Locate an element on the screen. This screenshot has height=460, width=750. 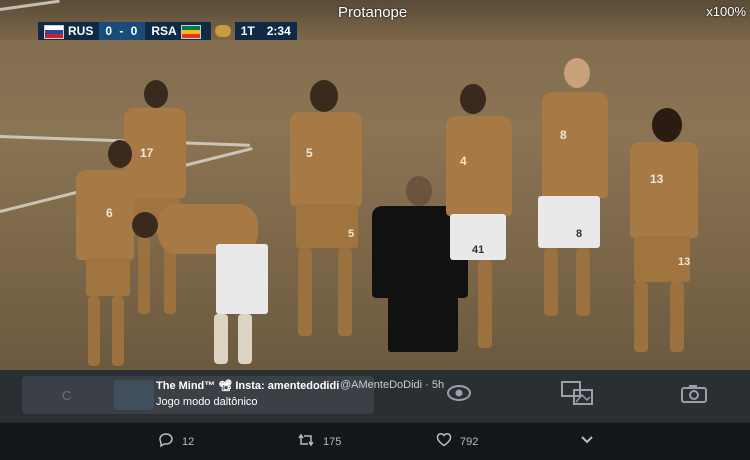
jersey-number: 13 is located at coordinates (657, 179).